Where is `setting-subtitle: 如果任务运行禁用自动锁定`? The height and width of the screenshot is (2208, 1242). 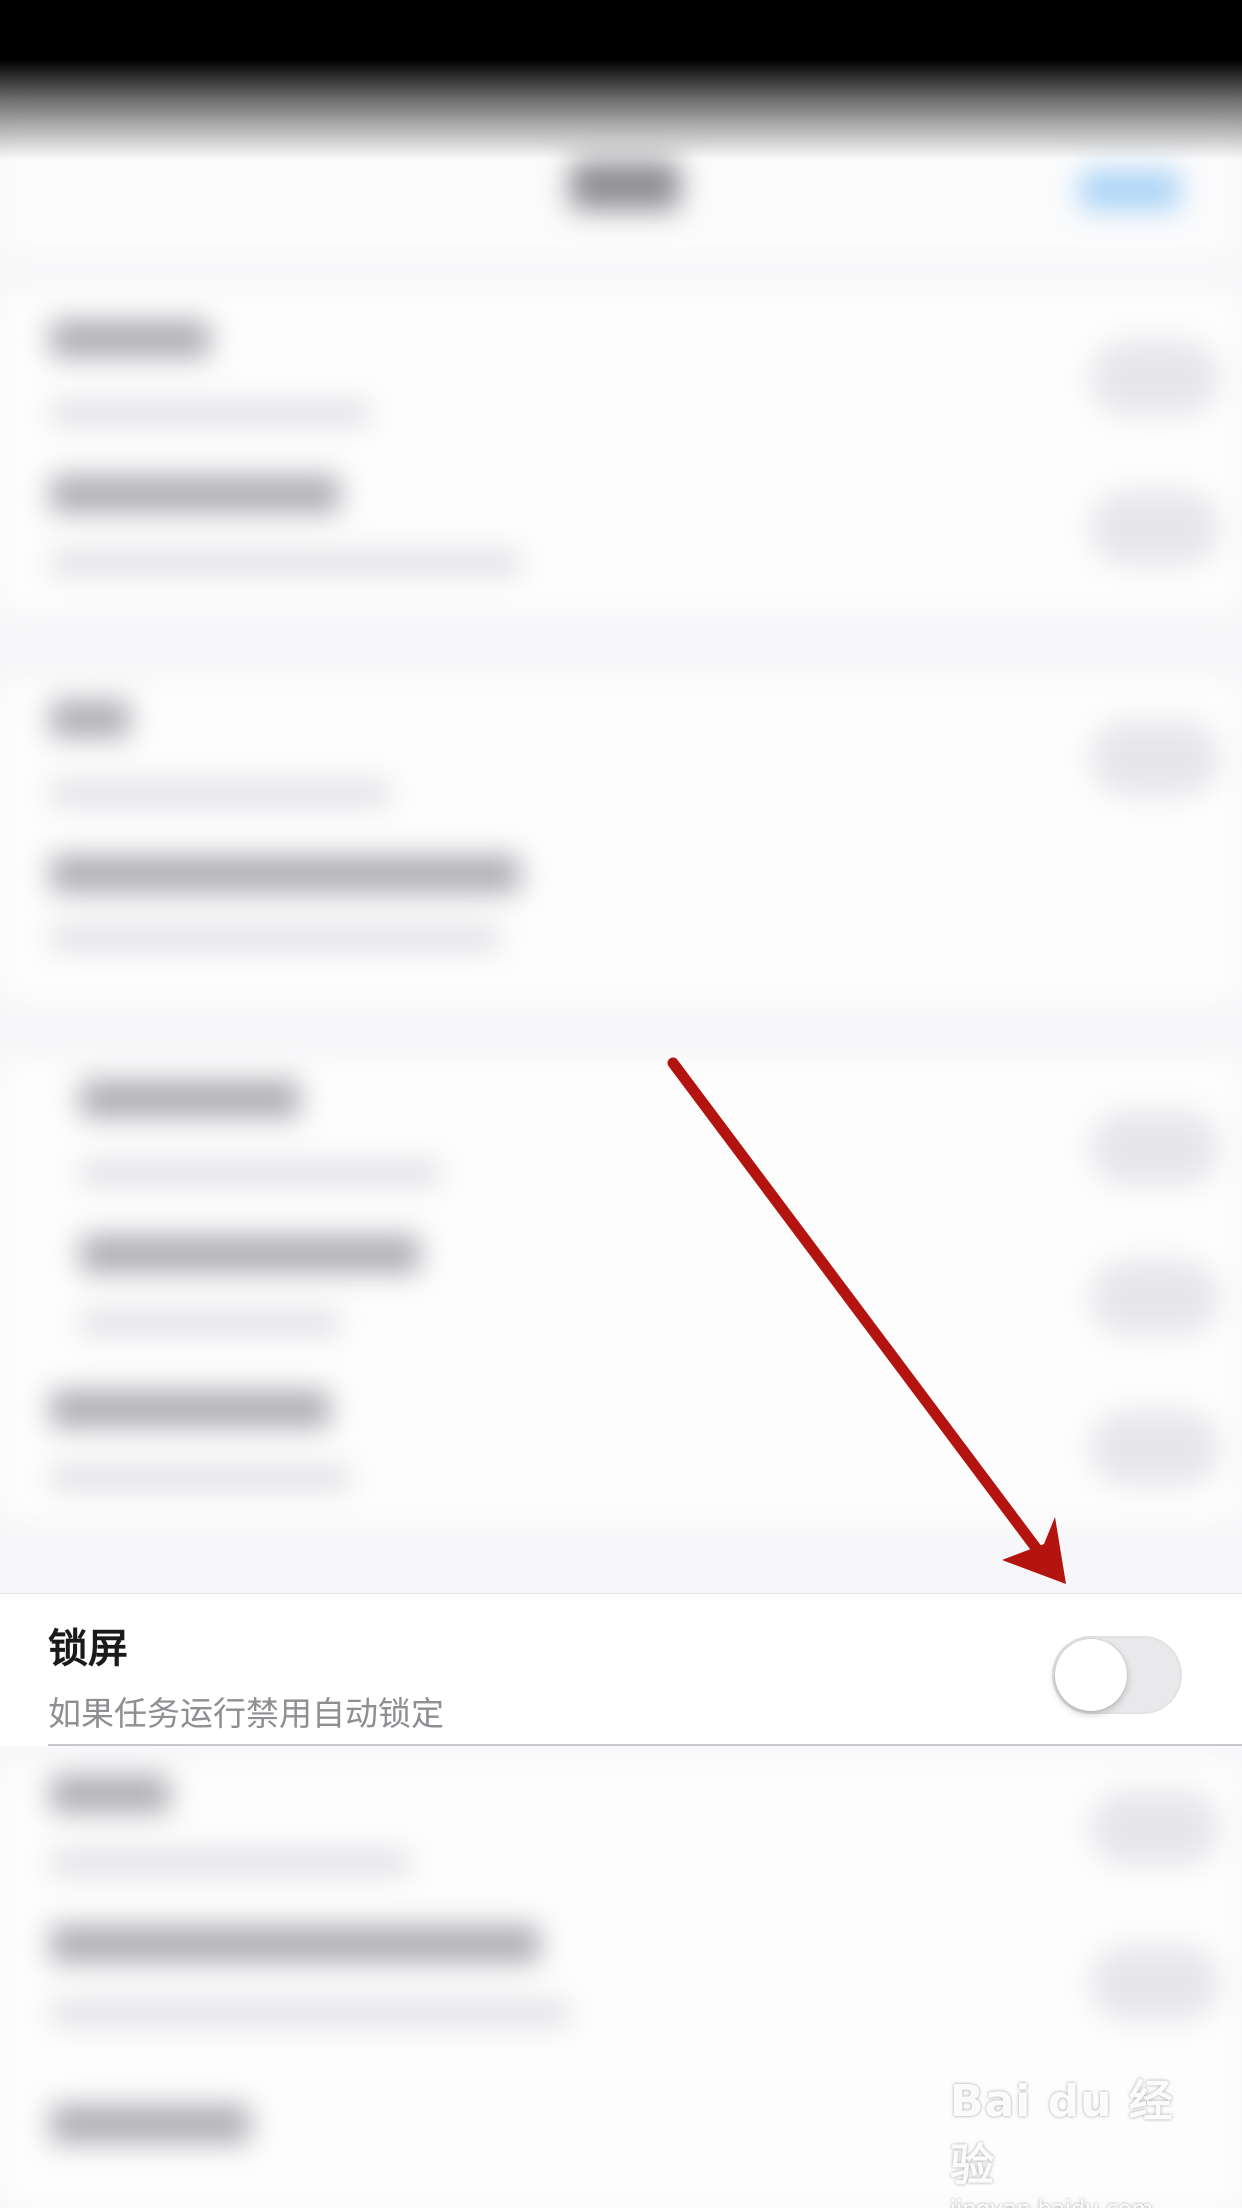 setting-subtitle: 如果任务运行禁用自动锁定 is located at coordinates (246, 1713).